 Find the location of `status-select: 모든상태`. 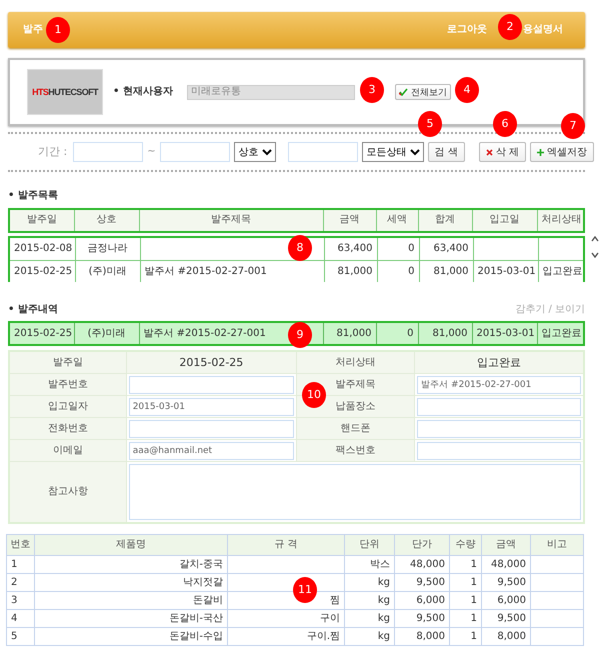

status-select: 모든상태 is located at coordinates (393, 152).